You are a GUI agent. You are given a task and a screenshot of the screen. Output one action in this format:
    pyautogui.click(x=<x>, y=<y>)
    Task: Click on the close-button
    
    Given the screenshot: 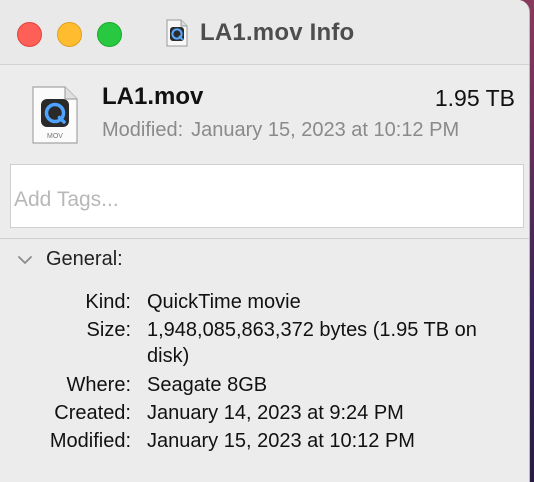 What is the action you would take?
    pyautogui.click(x=29, y=34)
    